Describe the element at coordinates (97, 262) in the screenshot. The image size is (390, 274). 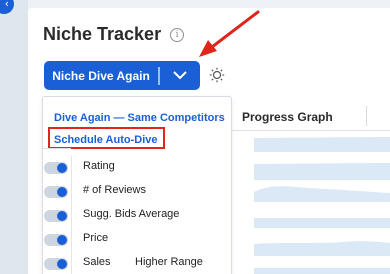
I see `metric-label: Sales` at that location.